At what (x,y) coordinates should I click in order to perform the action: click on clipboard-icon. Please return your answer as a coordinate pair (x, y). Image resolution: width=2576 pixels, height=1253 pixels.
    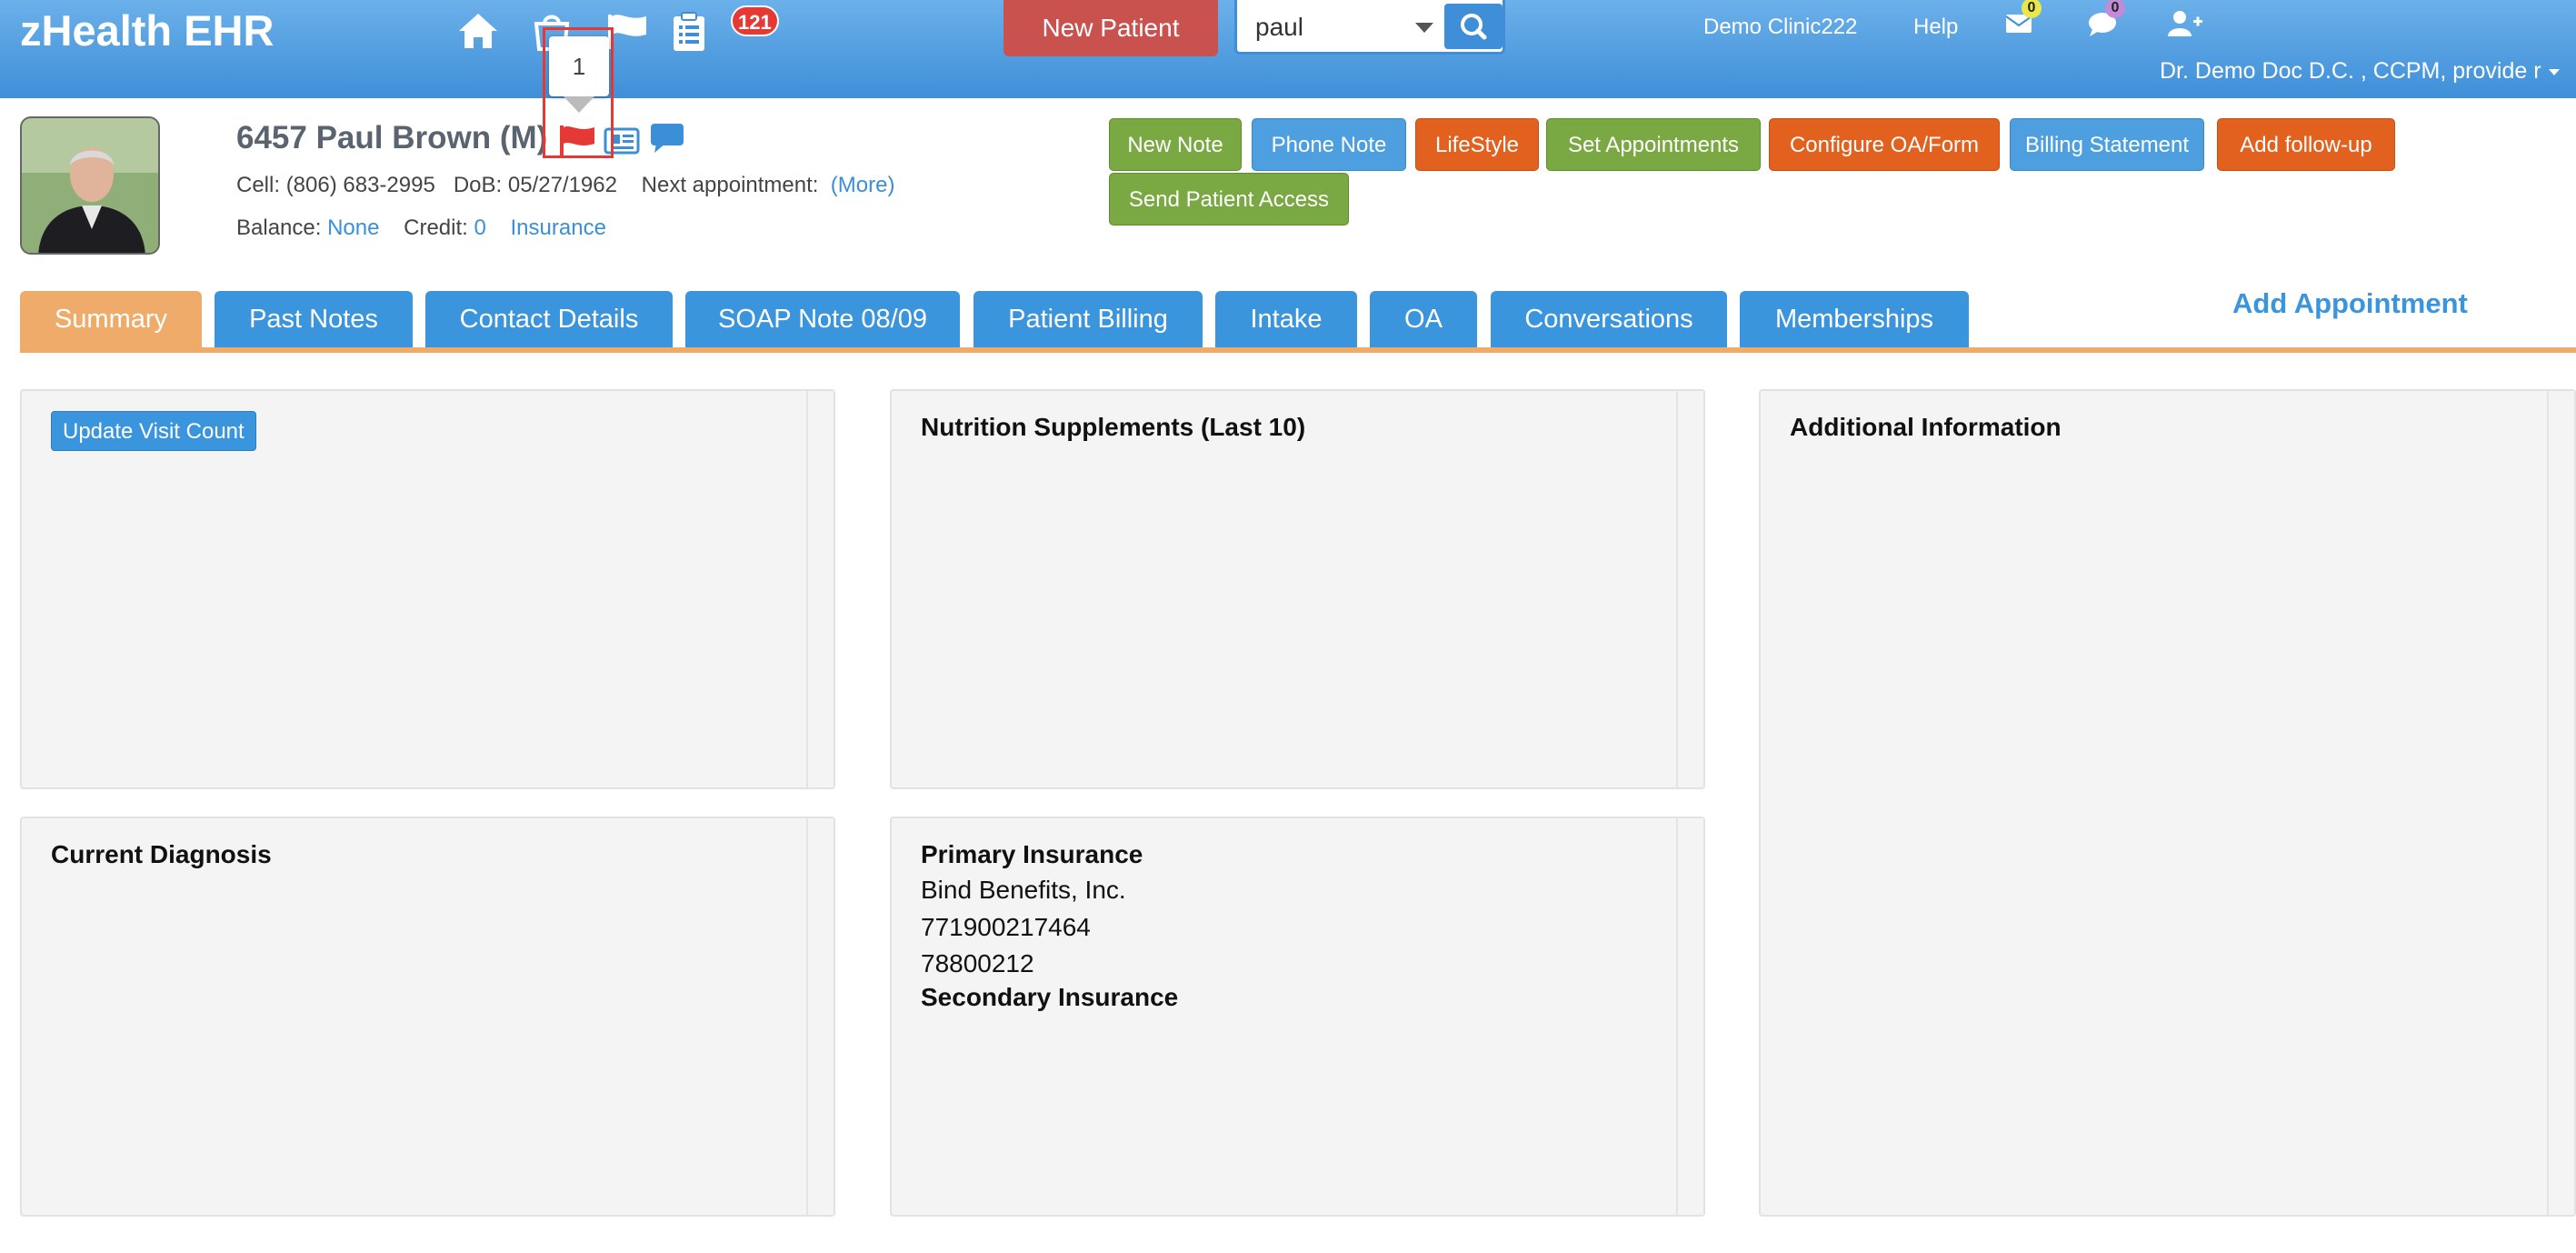
    Looking at the image, I should click on (689, 32).